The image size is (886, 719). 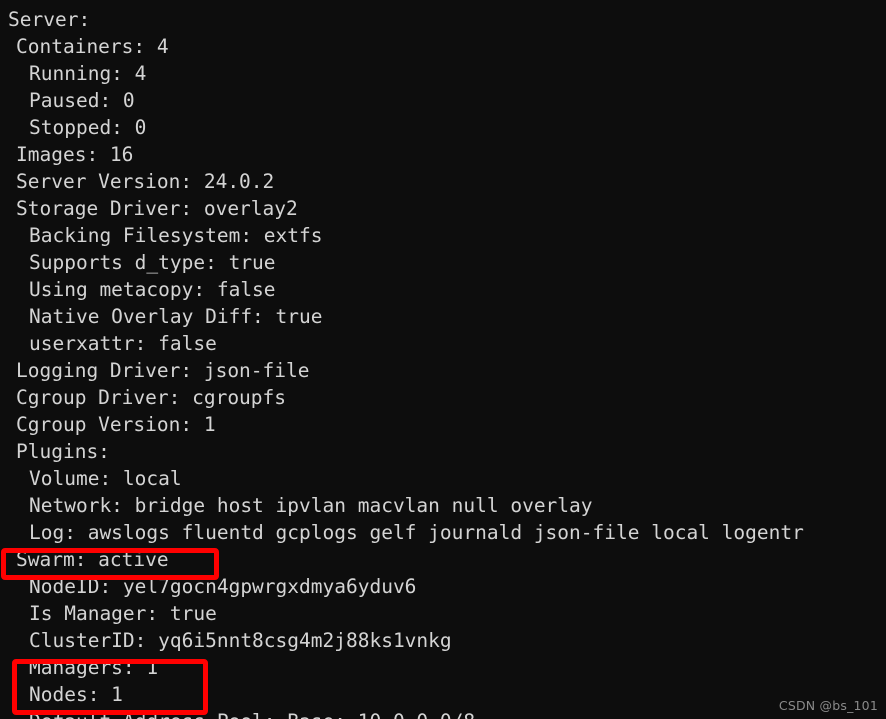 I want to click on terminal-line: Running: 4, so click(x=88, y=73).